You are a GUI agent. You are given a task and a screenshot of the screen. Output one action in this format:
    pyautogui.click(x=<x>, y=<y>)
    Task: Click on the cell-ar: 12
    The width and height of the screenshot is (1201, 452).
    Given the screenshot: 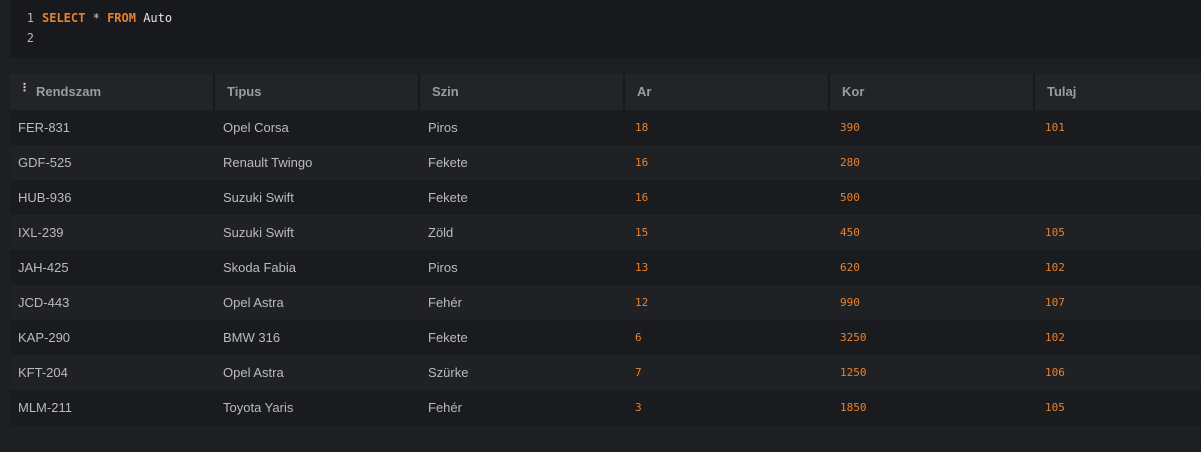 What is the action you would take?
    pyautogui.click(x=727, y=302)
    